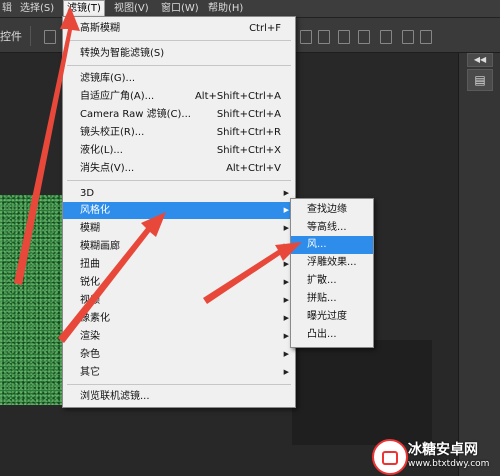 Image resolution: width=500 pixels, height=476 pixels. I want to click on watermark-logo-icon, so click(390, 457).